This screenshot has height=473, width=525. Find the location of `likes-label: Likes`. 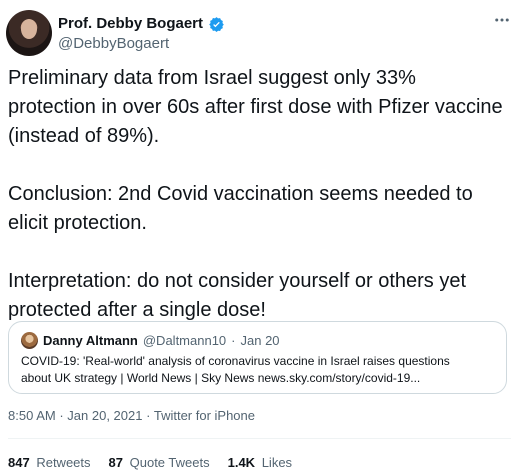

likes-label: Likes is located at coordinates (277, 462).